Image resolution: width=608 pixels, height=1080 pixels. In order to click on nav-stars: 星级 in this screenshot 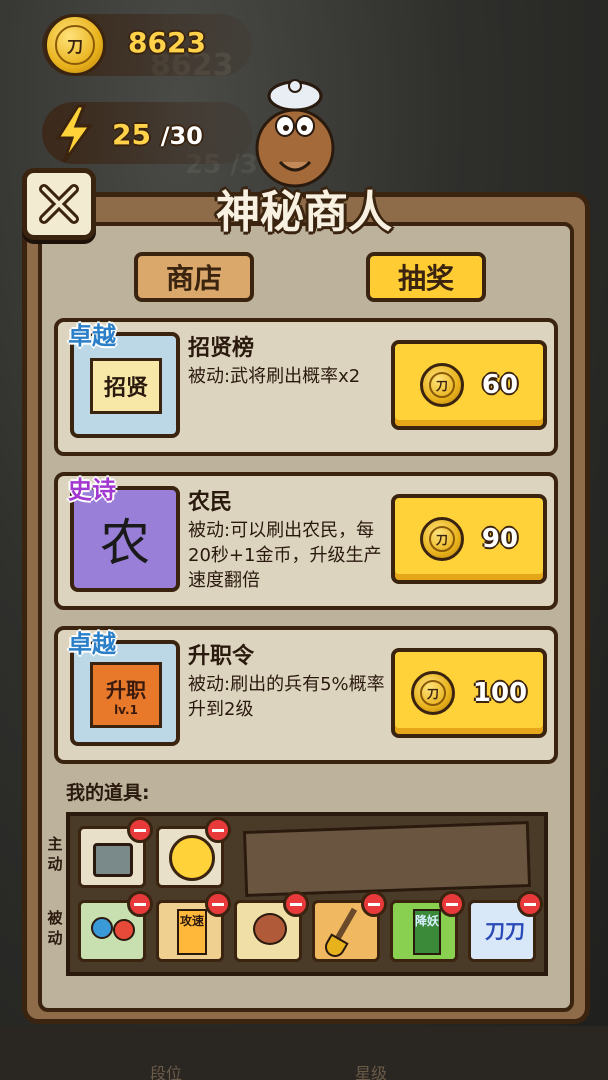, I will do `click(371, 1070)`.